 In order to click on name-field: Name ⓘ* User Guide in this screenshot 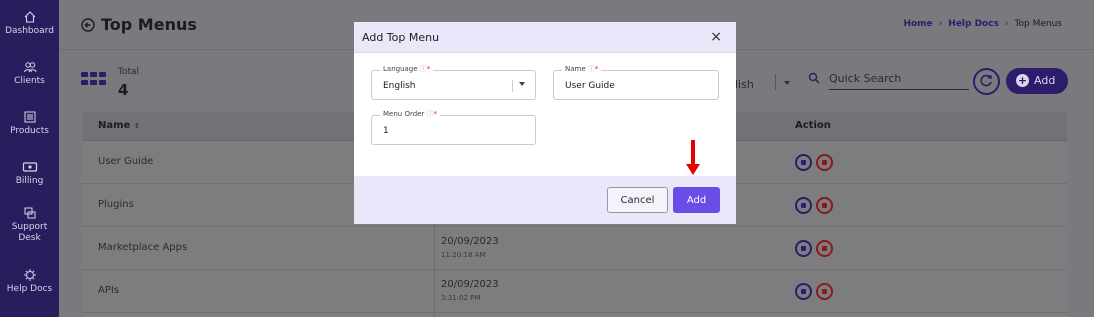, I will do `click(636, 82)`.